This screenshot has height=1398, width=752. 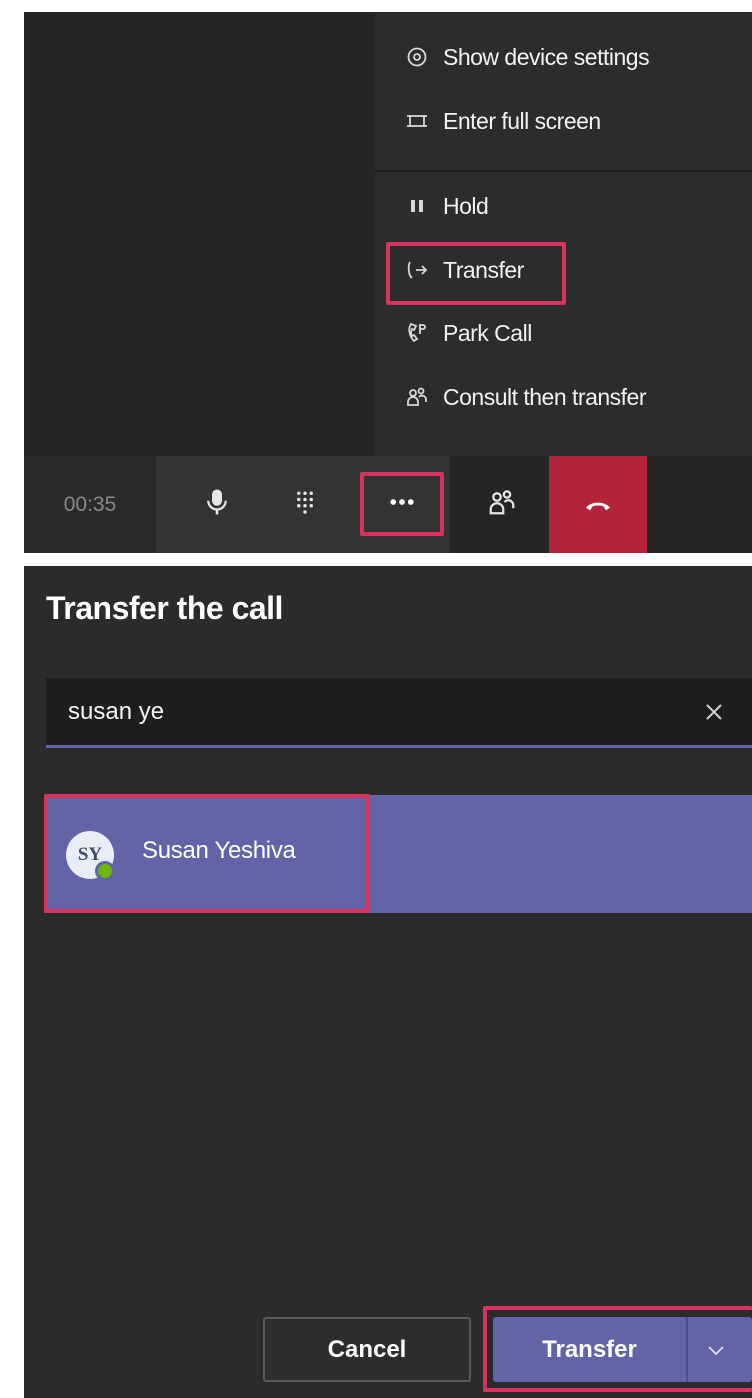 What do you see at coordinates (367, 1349) in the screenshot?
I see `cancel-button: Cancel` at bounding box center [367, 1349].